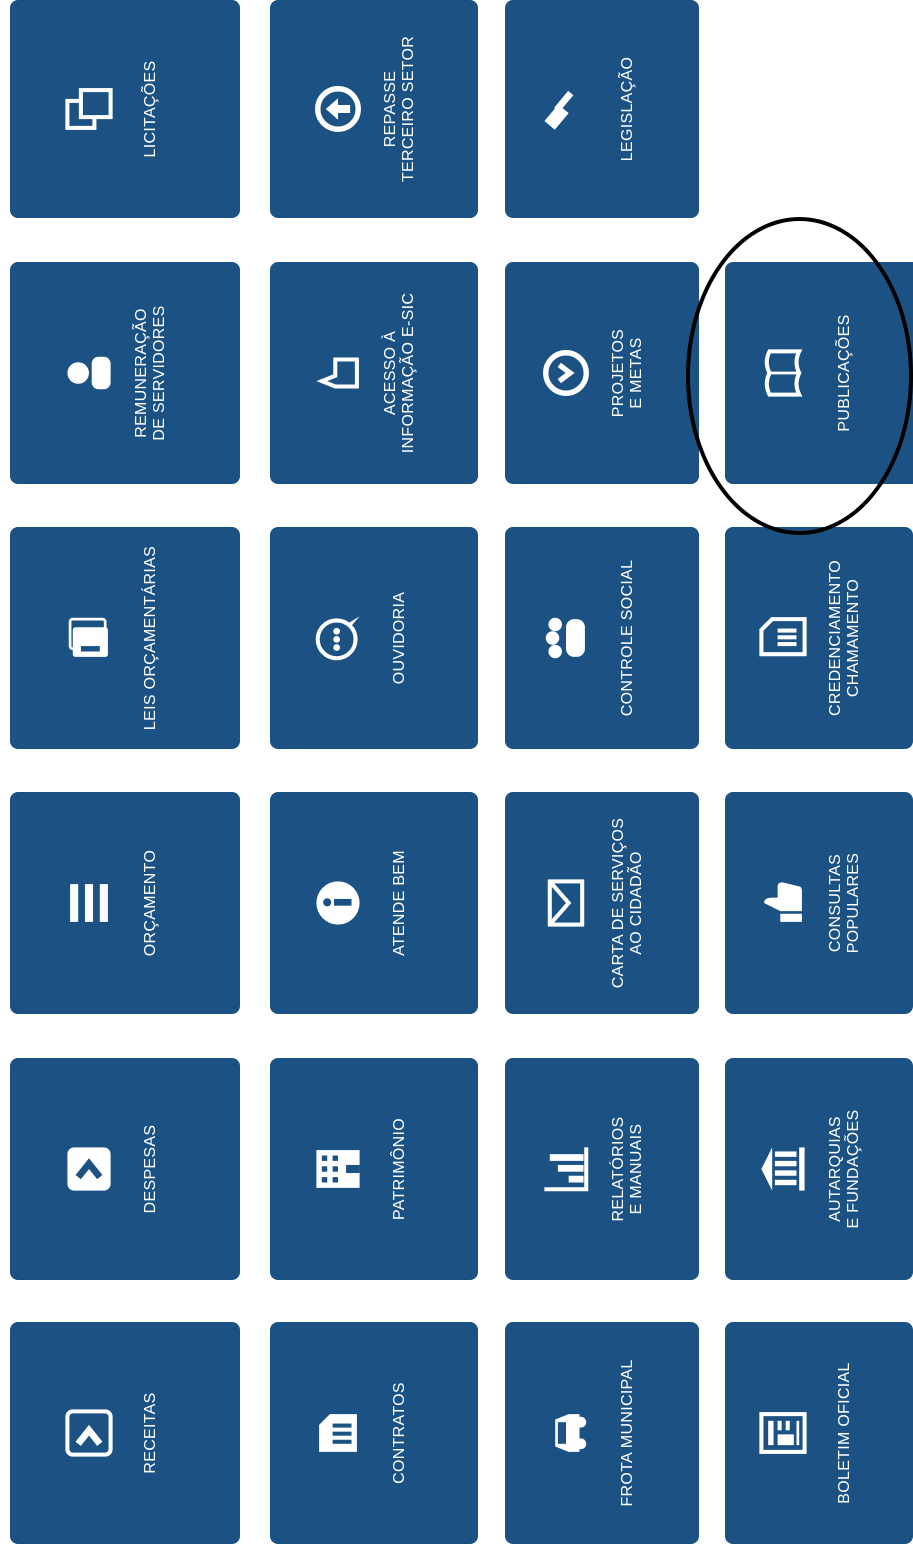  I want to click on tile-label: PUBLICAÇÕES, so click(844, 373).